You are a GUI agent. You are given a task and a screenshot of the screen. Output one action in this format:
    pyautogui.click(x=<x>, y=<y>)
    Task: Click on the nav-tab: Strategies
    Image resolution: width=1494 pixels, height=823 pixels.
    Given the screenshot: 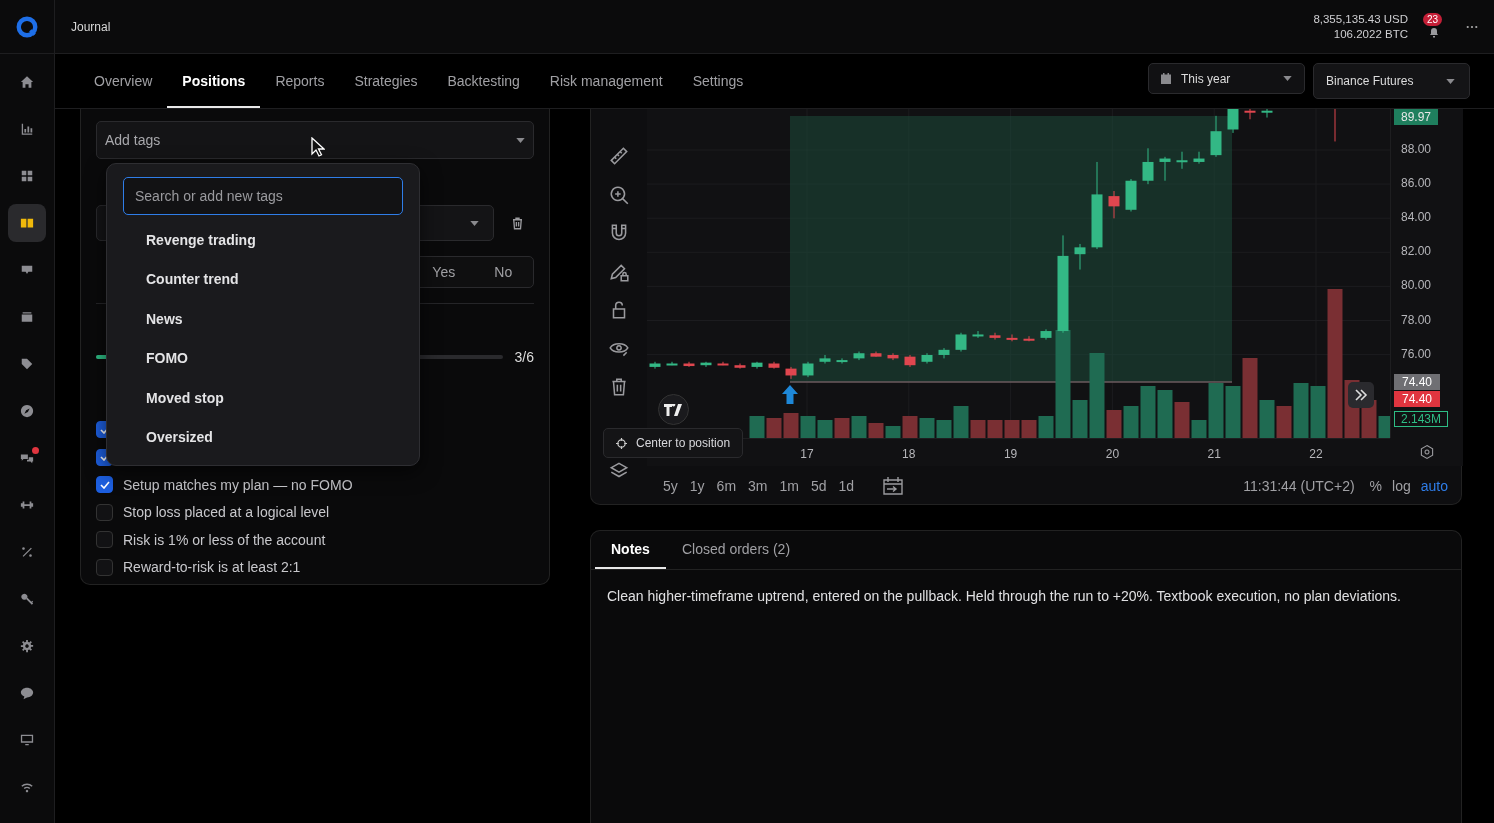 What is the action you would take?
    pyautogui.click(x=386, y=81)
    